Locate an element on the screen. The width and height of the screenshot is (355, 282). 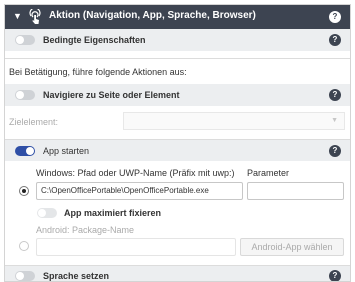
language-label: Sprache setzen is located at coordinates (76, 276).